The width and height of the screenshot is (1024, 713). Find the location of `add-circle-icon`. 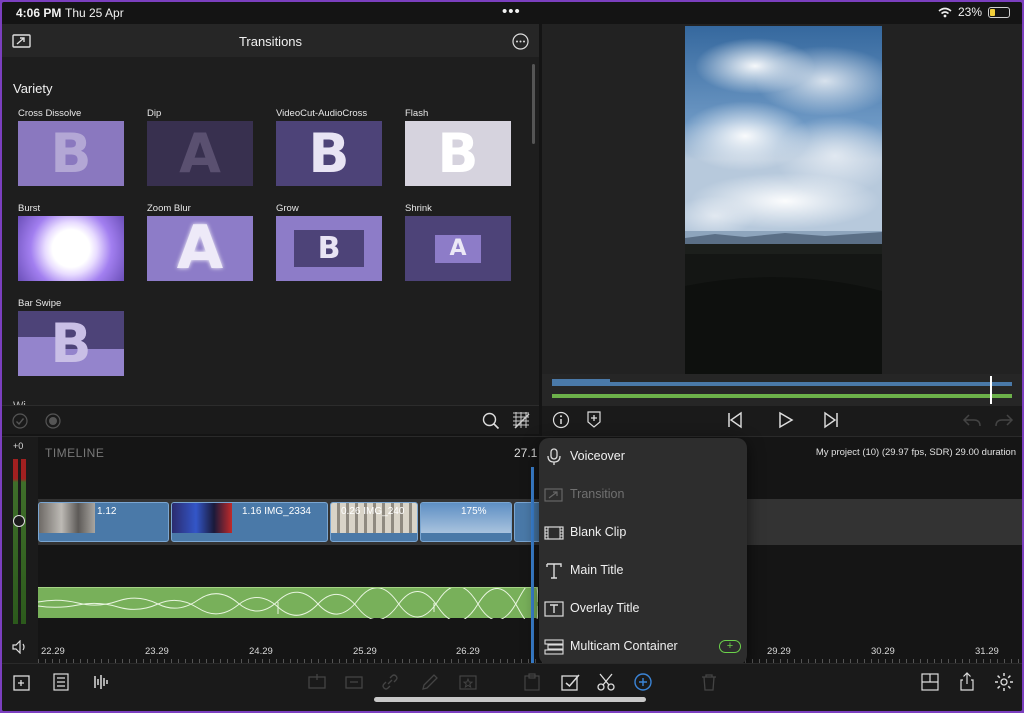

add-circle-icon is located at coordinates (643, 682).